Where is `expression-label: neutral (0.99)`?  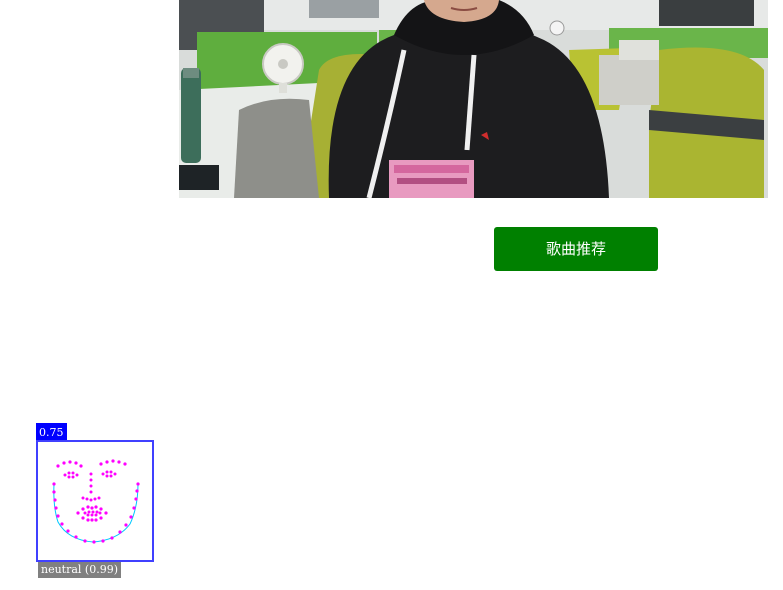 expression-label: neutral (0.99) is located at coordinates (80, 570).